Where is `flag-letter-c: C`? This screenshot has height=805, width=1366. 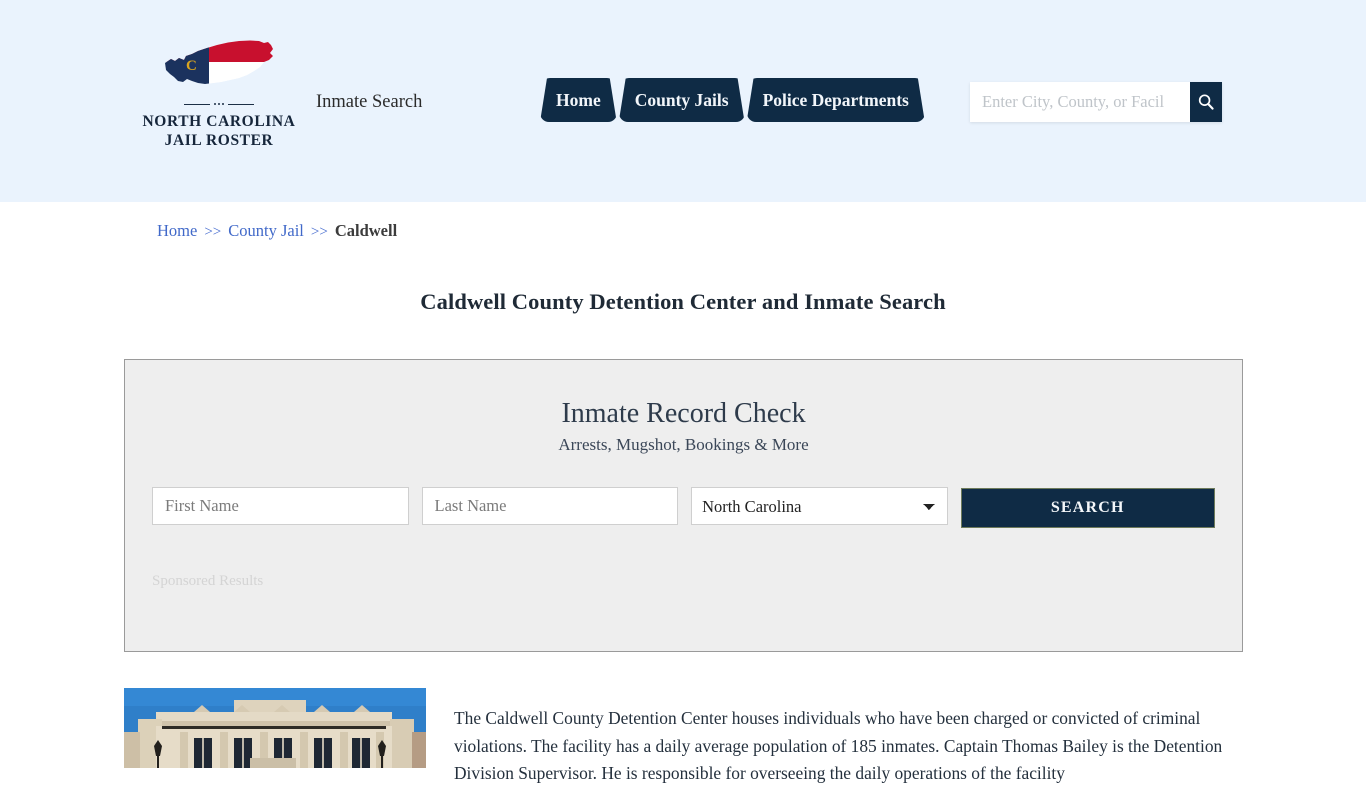 flag-letter-c: C is located at coordinates (191, 66).